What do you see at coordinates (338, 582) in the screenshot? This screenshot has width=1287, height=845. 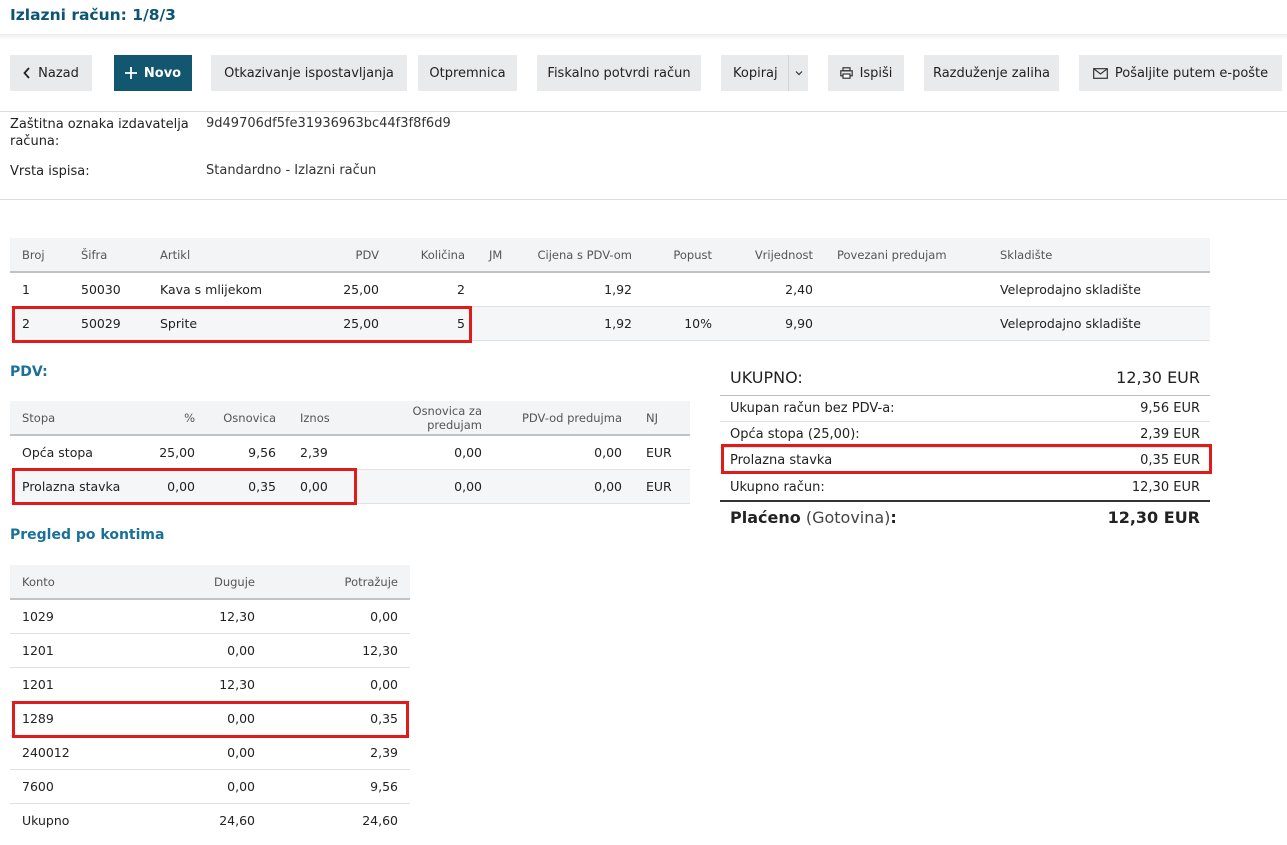 I see `col-header: Potražuje` at bounding box center [338, 582].